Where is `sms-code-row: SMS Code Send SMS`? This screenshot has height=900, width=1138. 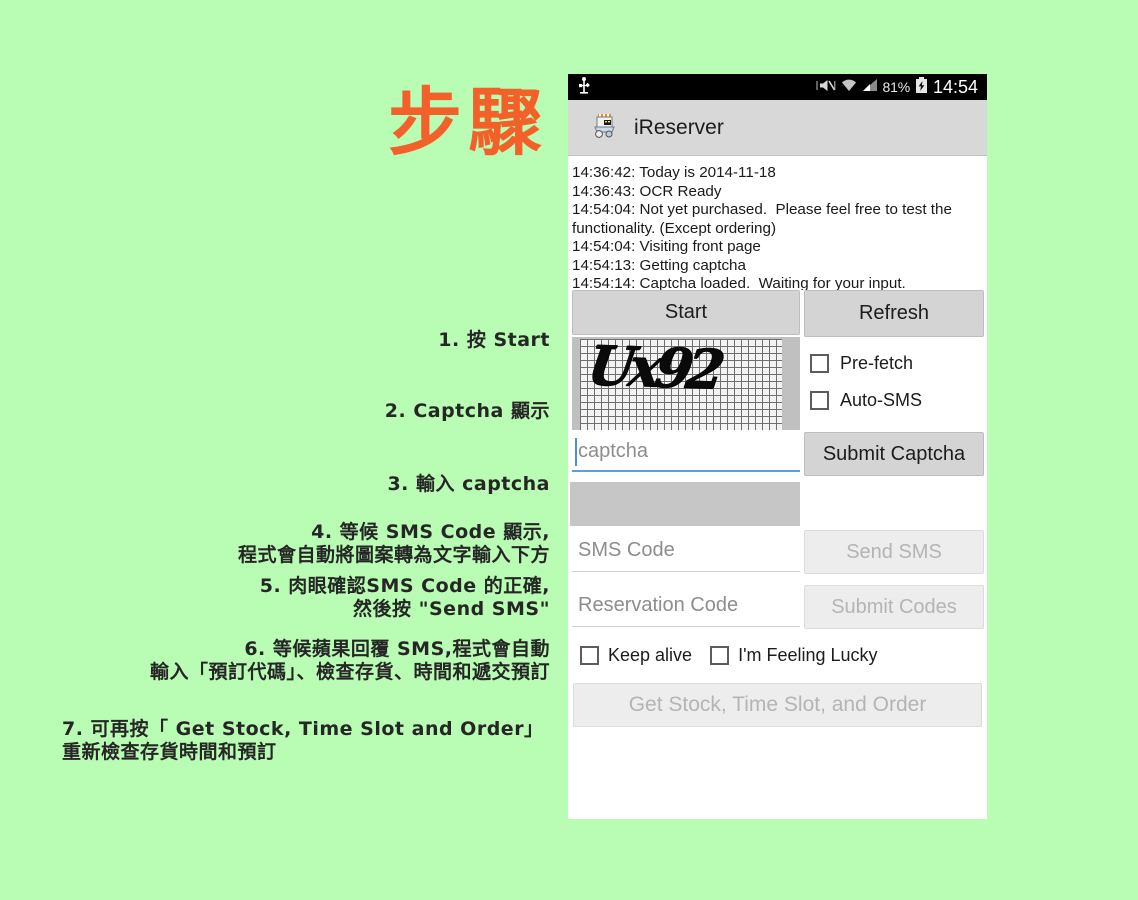 sms-code-row: SMS Code Send SMS is located at coordinates (777, 552).